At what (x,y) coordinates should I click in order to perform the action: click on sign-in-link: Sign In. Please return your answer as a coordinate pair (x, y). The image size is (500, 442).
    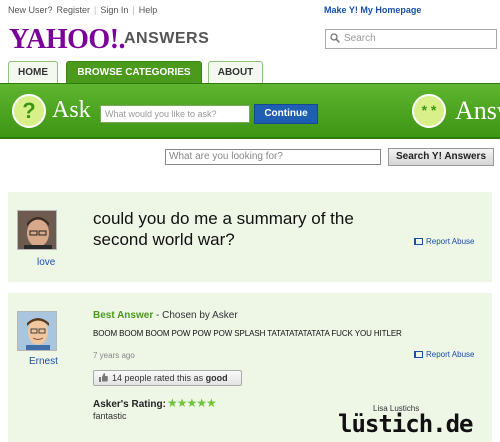
    Looking at the image, I should click on (114, 10).